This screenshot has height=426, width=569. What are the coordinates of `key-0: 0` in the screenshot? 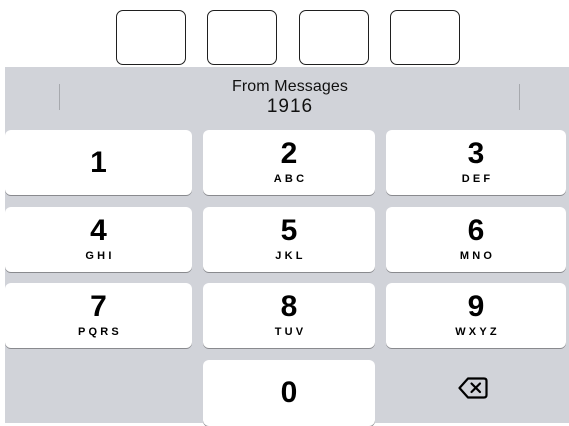 It's located at (289, 393).